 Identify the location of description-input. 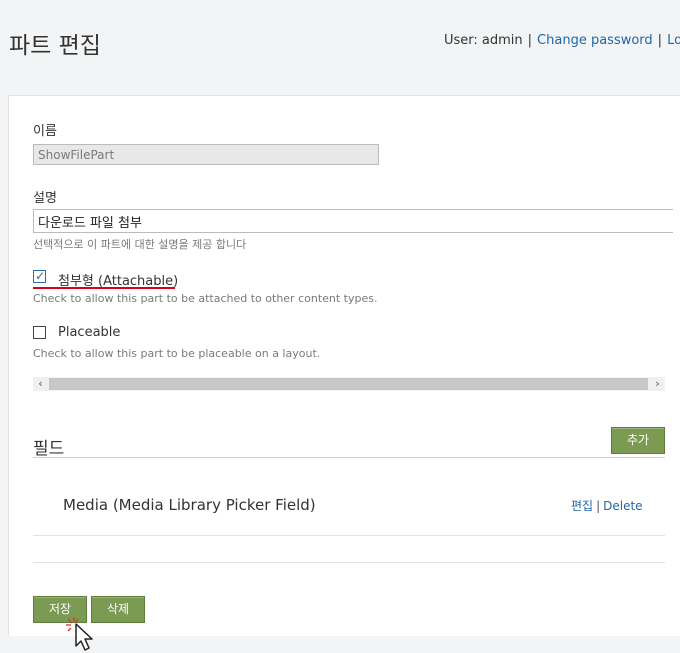
(353, 221).